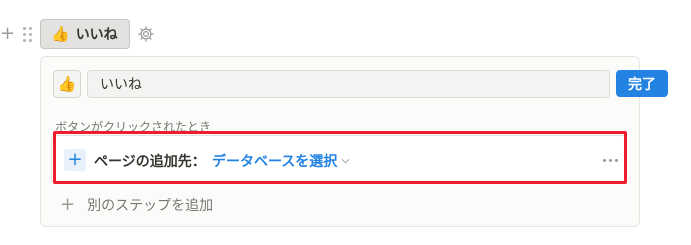 The image size is (691, 245). Describe the element at coordinates (150, 206) in the screenshot. I see `add-step-label: 別のステップを追加` at that location.